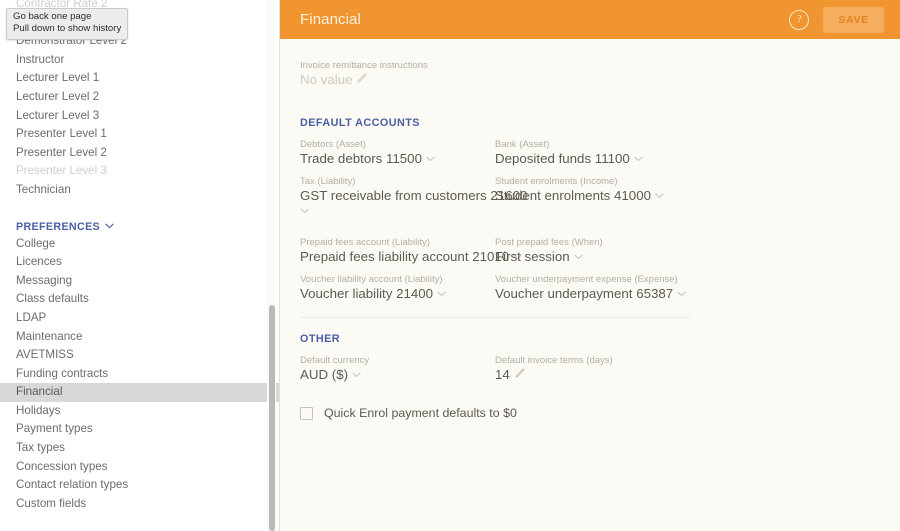 Image resolution: width=900 pixels, height=531 pixels. What do you see at coordinates (139, 411) in the screenshot?
I see `sidebar-item-holidays: Holidays` at bounding box center [139, 411].